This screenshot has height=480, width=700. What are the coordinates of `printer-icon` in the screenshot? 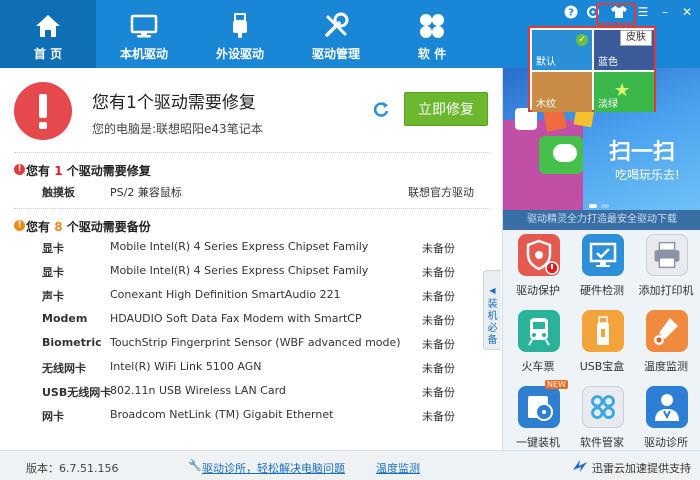 It's located at (667, 255).